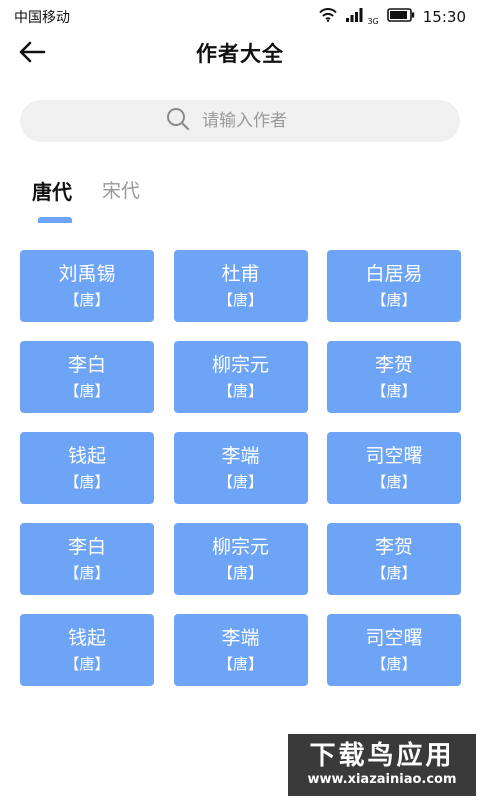 Image resolution: width=480 pixels, height=800 pixels. I want to click on tab-tang: 唐代, so click(52, 199).